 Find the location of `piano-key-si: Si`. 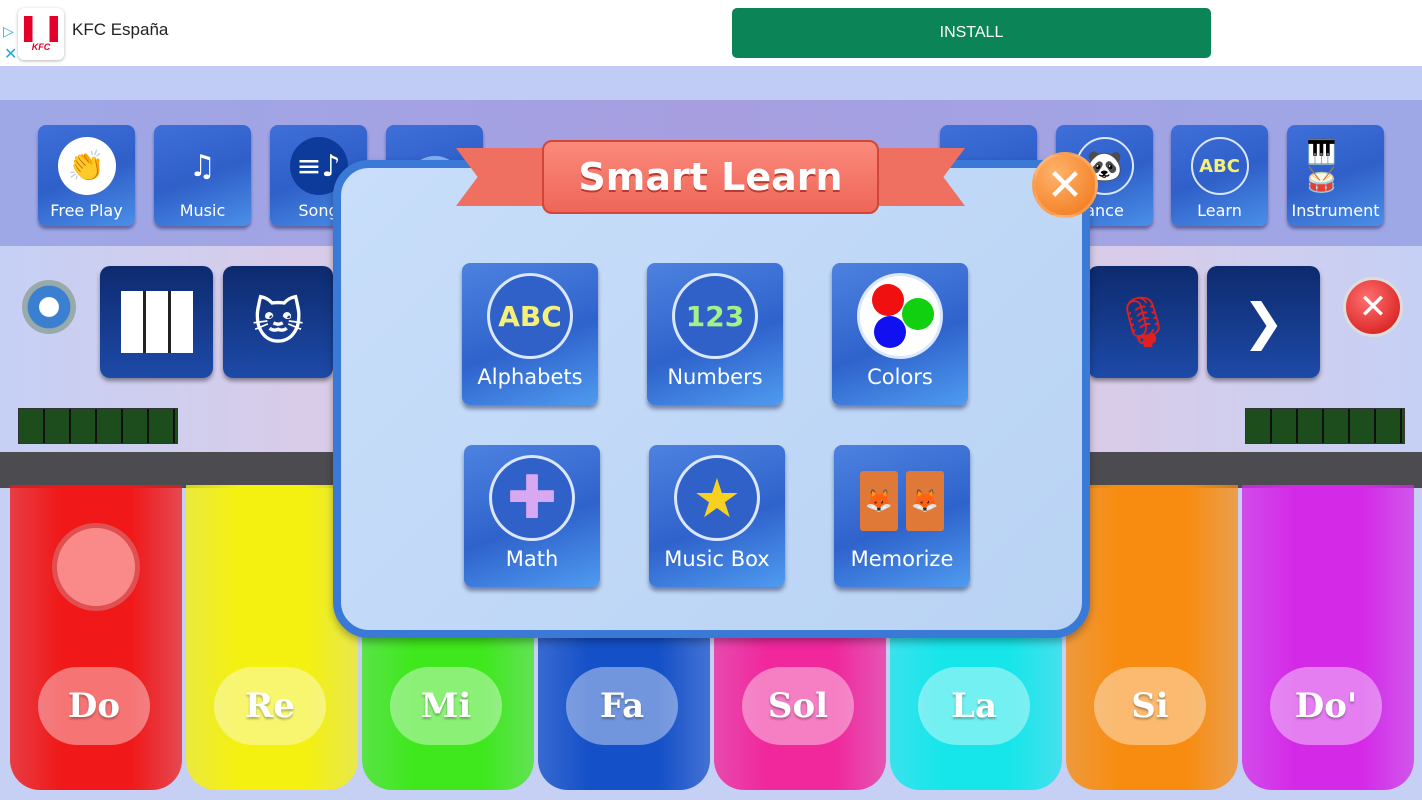

piano-key-si: Si is located at coordinates (1152, 637).